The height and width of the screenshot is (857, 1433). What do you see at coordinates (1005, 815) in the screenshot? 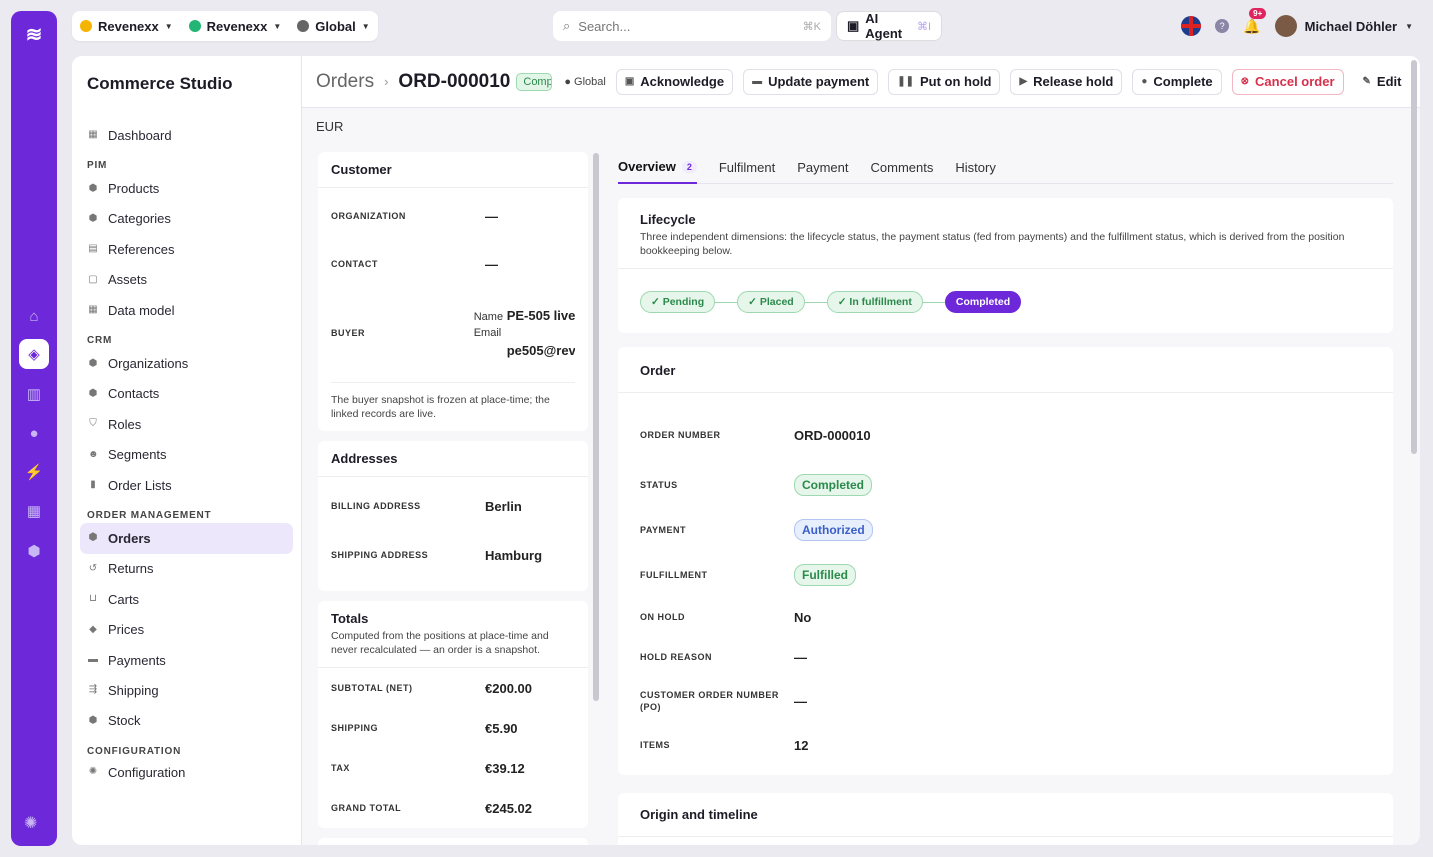
I see `card-title: Origin and timeline` at bounding box center [1005, 815].